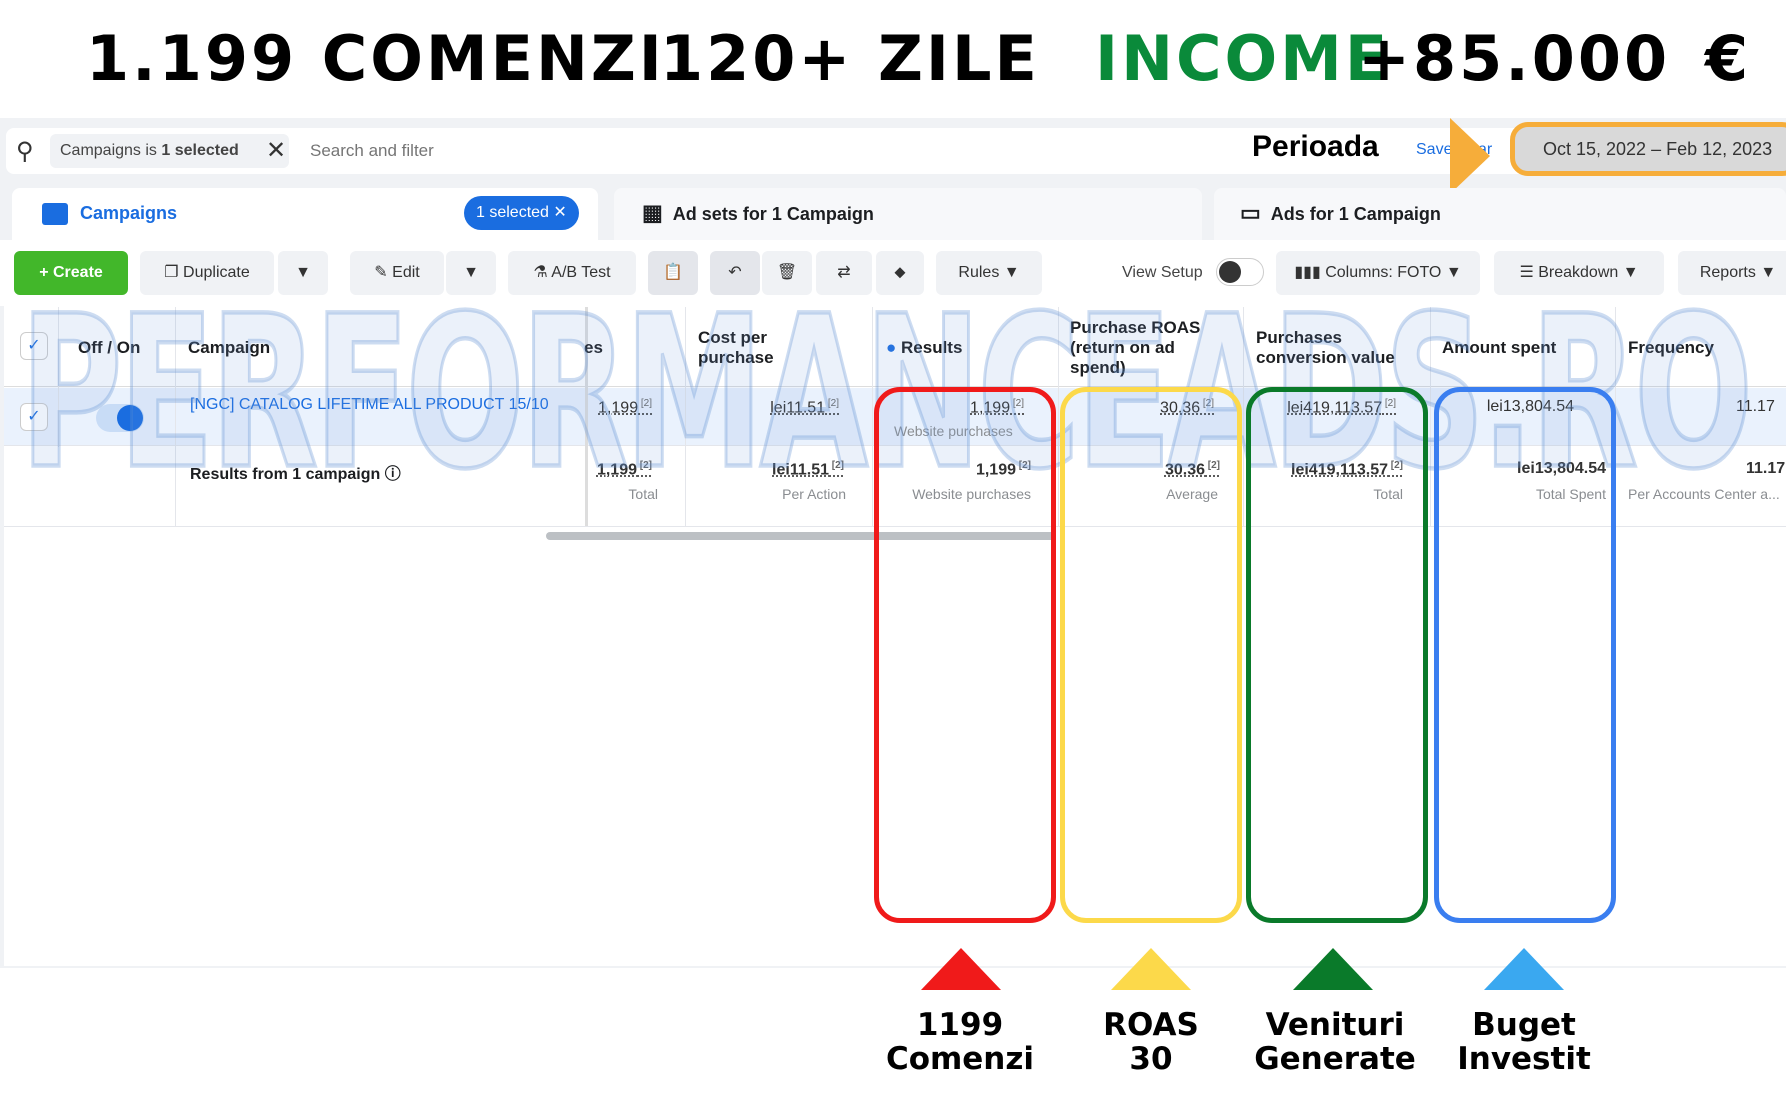 This screenshot has height=1100, width=1786. Describe the element at coordinates (1648, 149) in the screenshot. I see `date-range-picker: Oct 15, 2022 – Feb 12, 2023` at that location.